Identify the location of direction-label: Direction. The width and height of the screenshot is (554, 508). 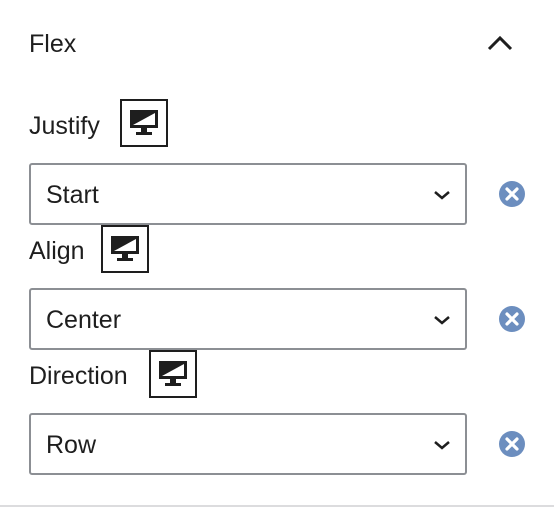
(78, 376).